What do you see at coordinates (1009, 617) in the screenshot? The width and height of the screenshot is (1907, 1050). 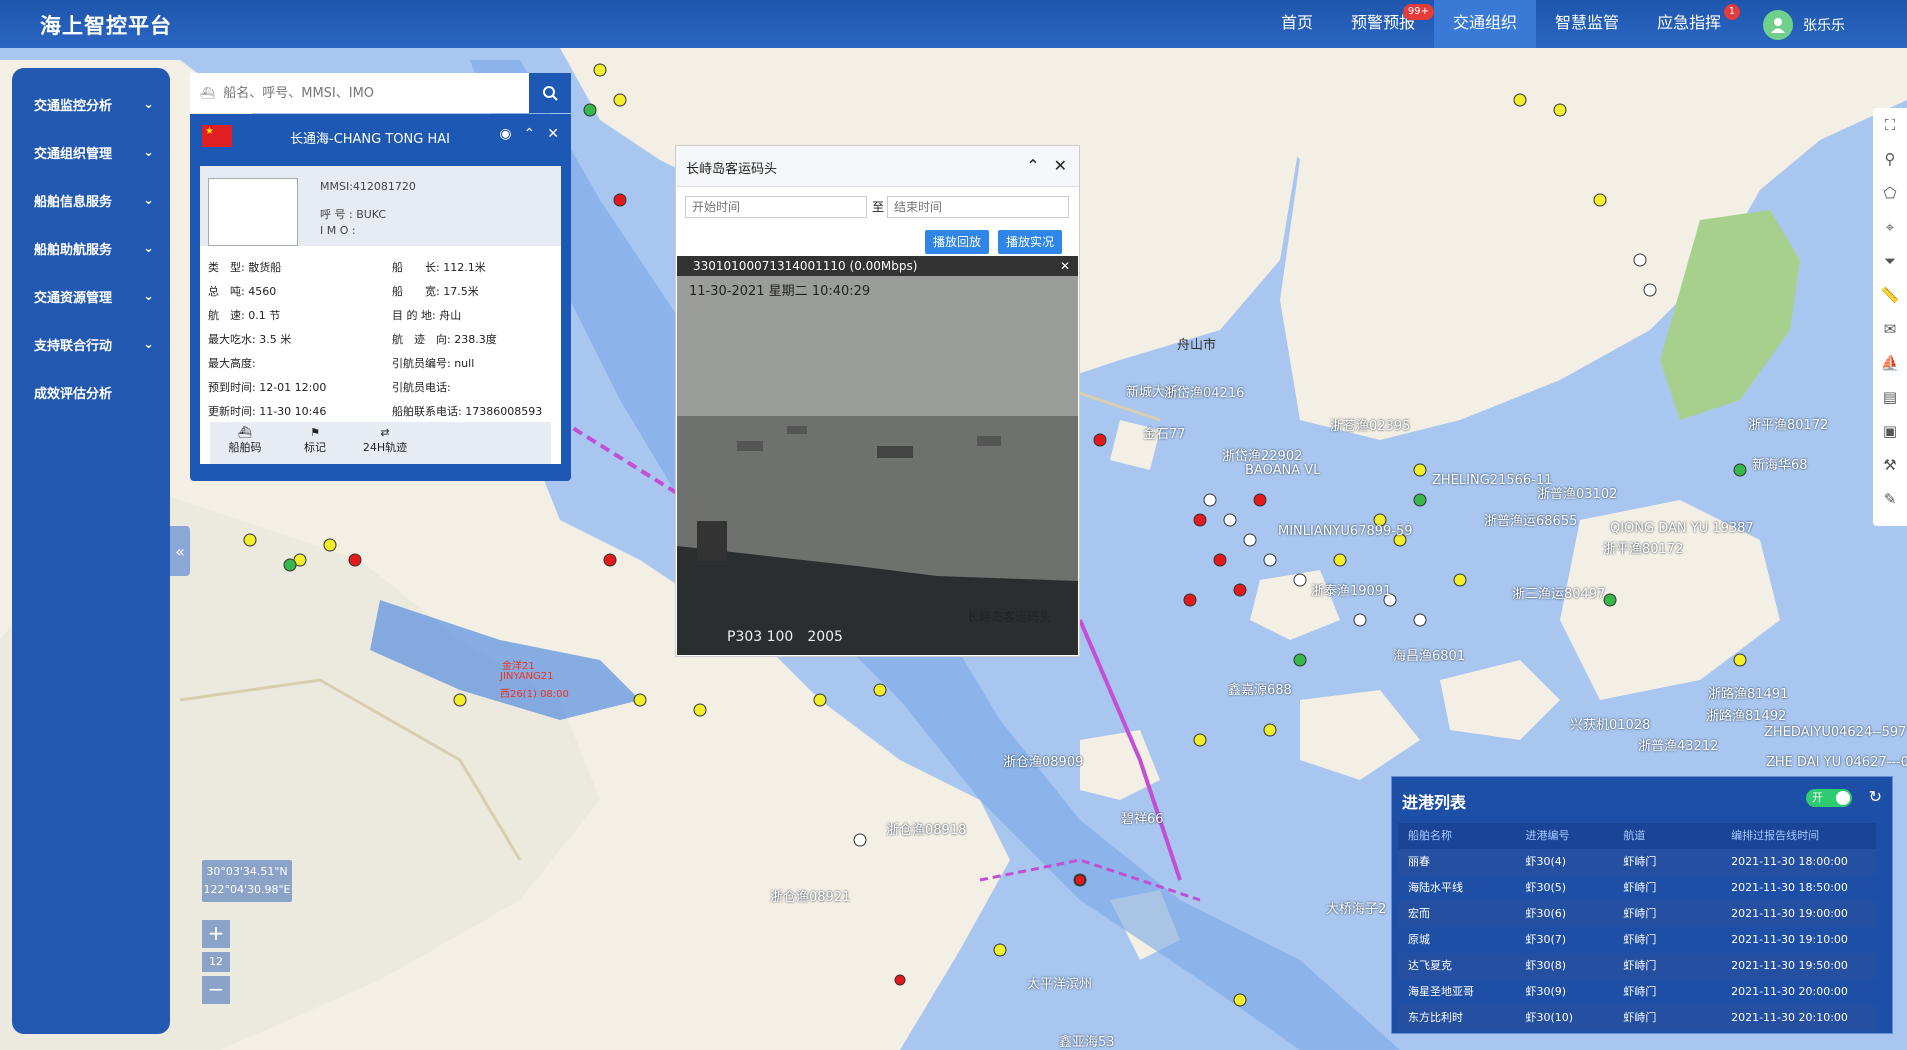 I see `osd-label: 长峙岛客运码头` at bounding box center [1009, 617].